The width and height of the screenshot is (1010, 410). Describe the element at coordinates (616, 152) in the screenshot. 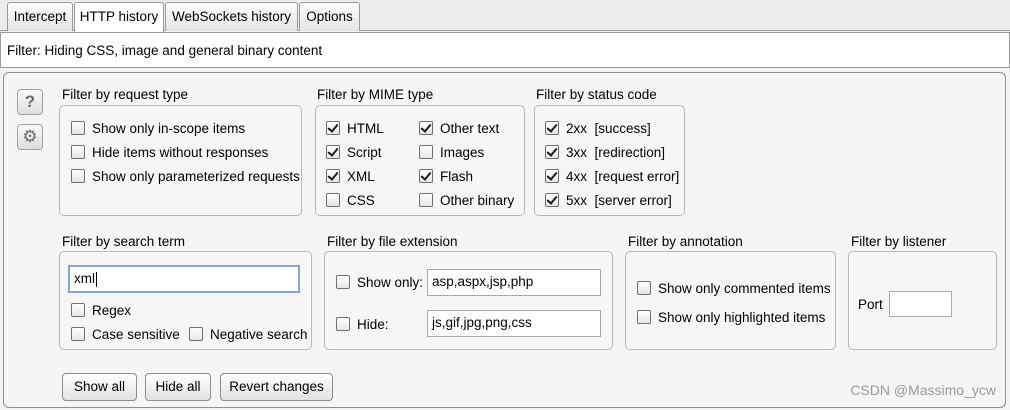

I see `checkbox-label: 3xx [redirection]` at that location.